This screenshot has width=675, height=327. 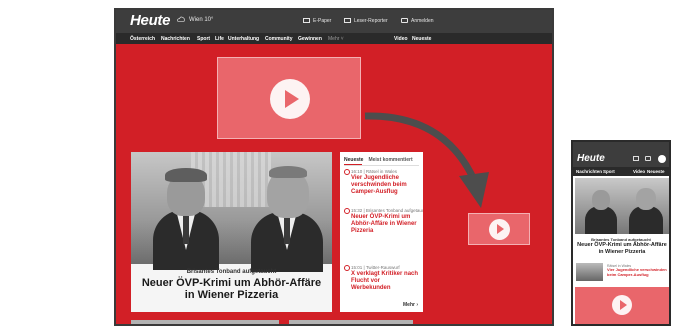 What do you see at coordinates (231, 272) in the screenshot?
I see `hero-kicker: Brisantes Tonband aufgetaucht` at bounding box center [231, 272].